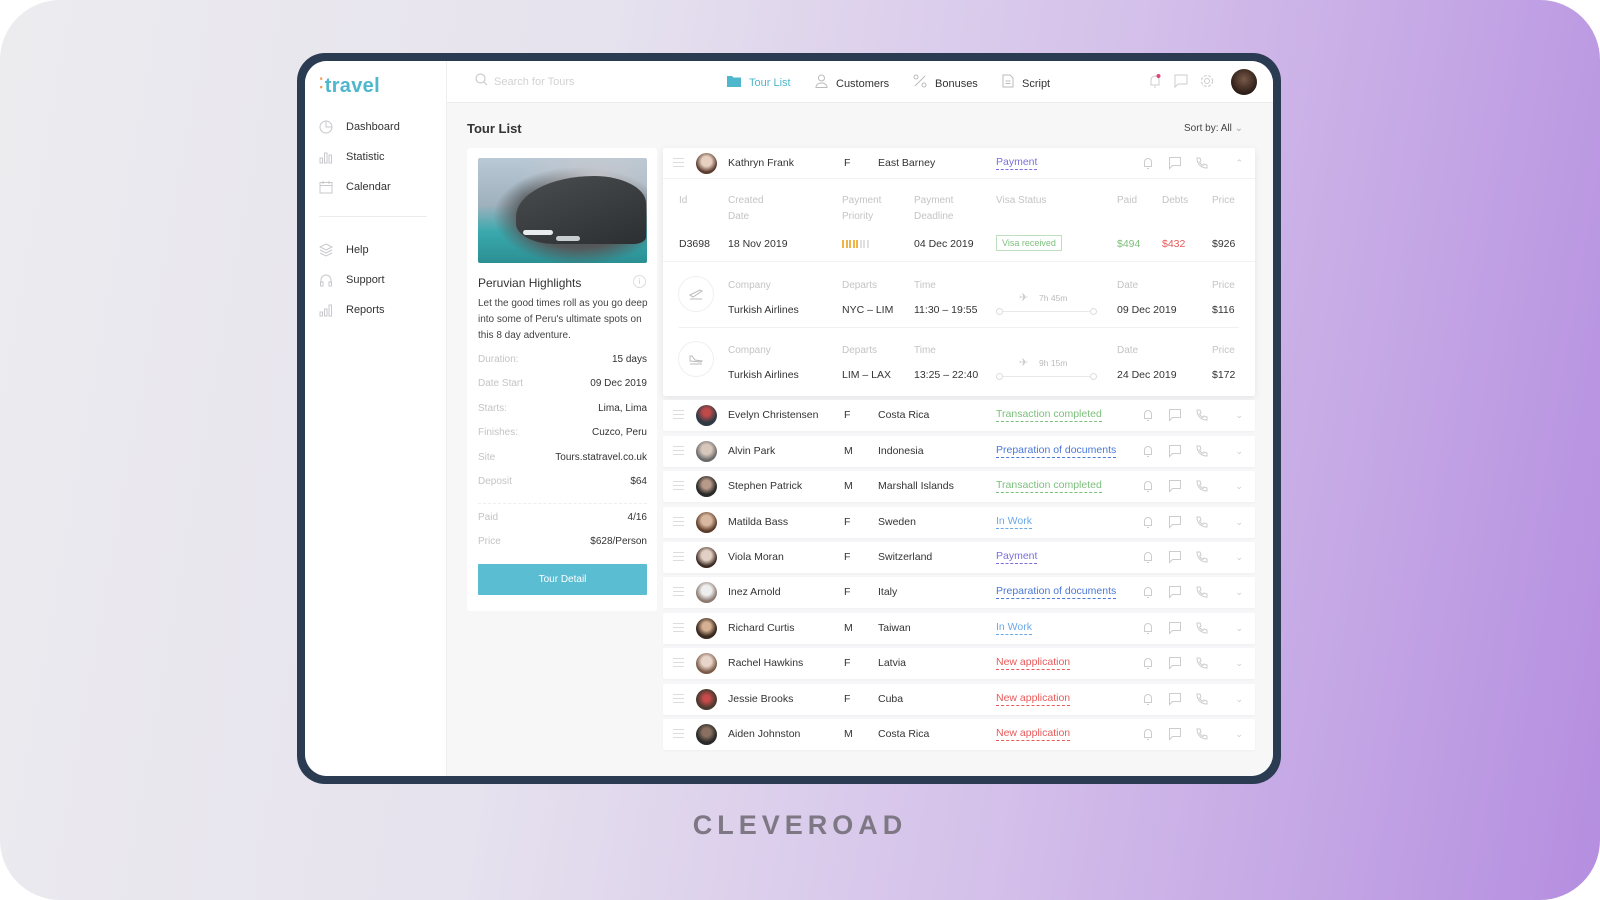 The height and width of the screenshot is (900, 1600). Describe the element at coordinates (359, 127) in the screenshot. I see `sidebar-item-dashboard: Dashboard` at that location.